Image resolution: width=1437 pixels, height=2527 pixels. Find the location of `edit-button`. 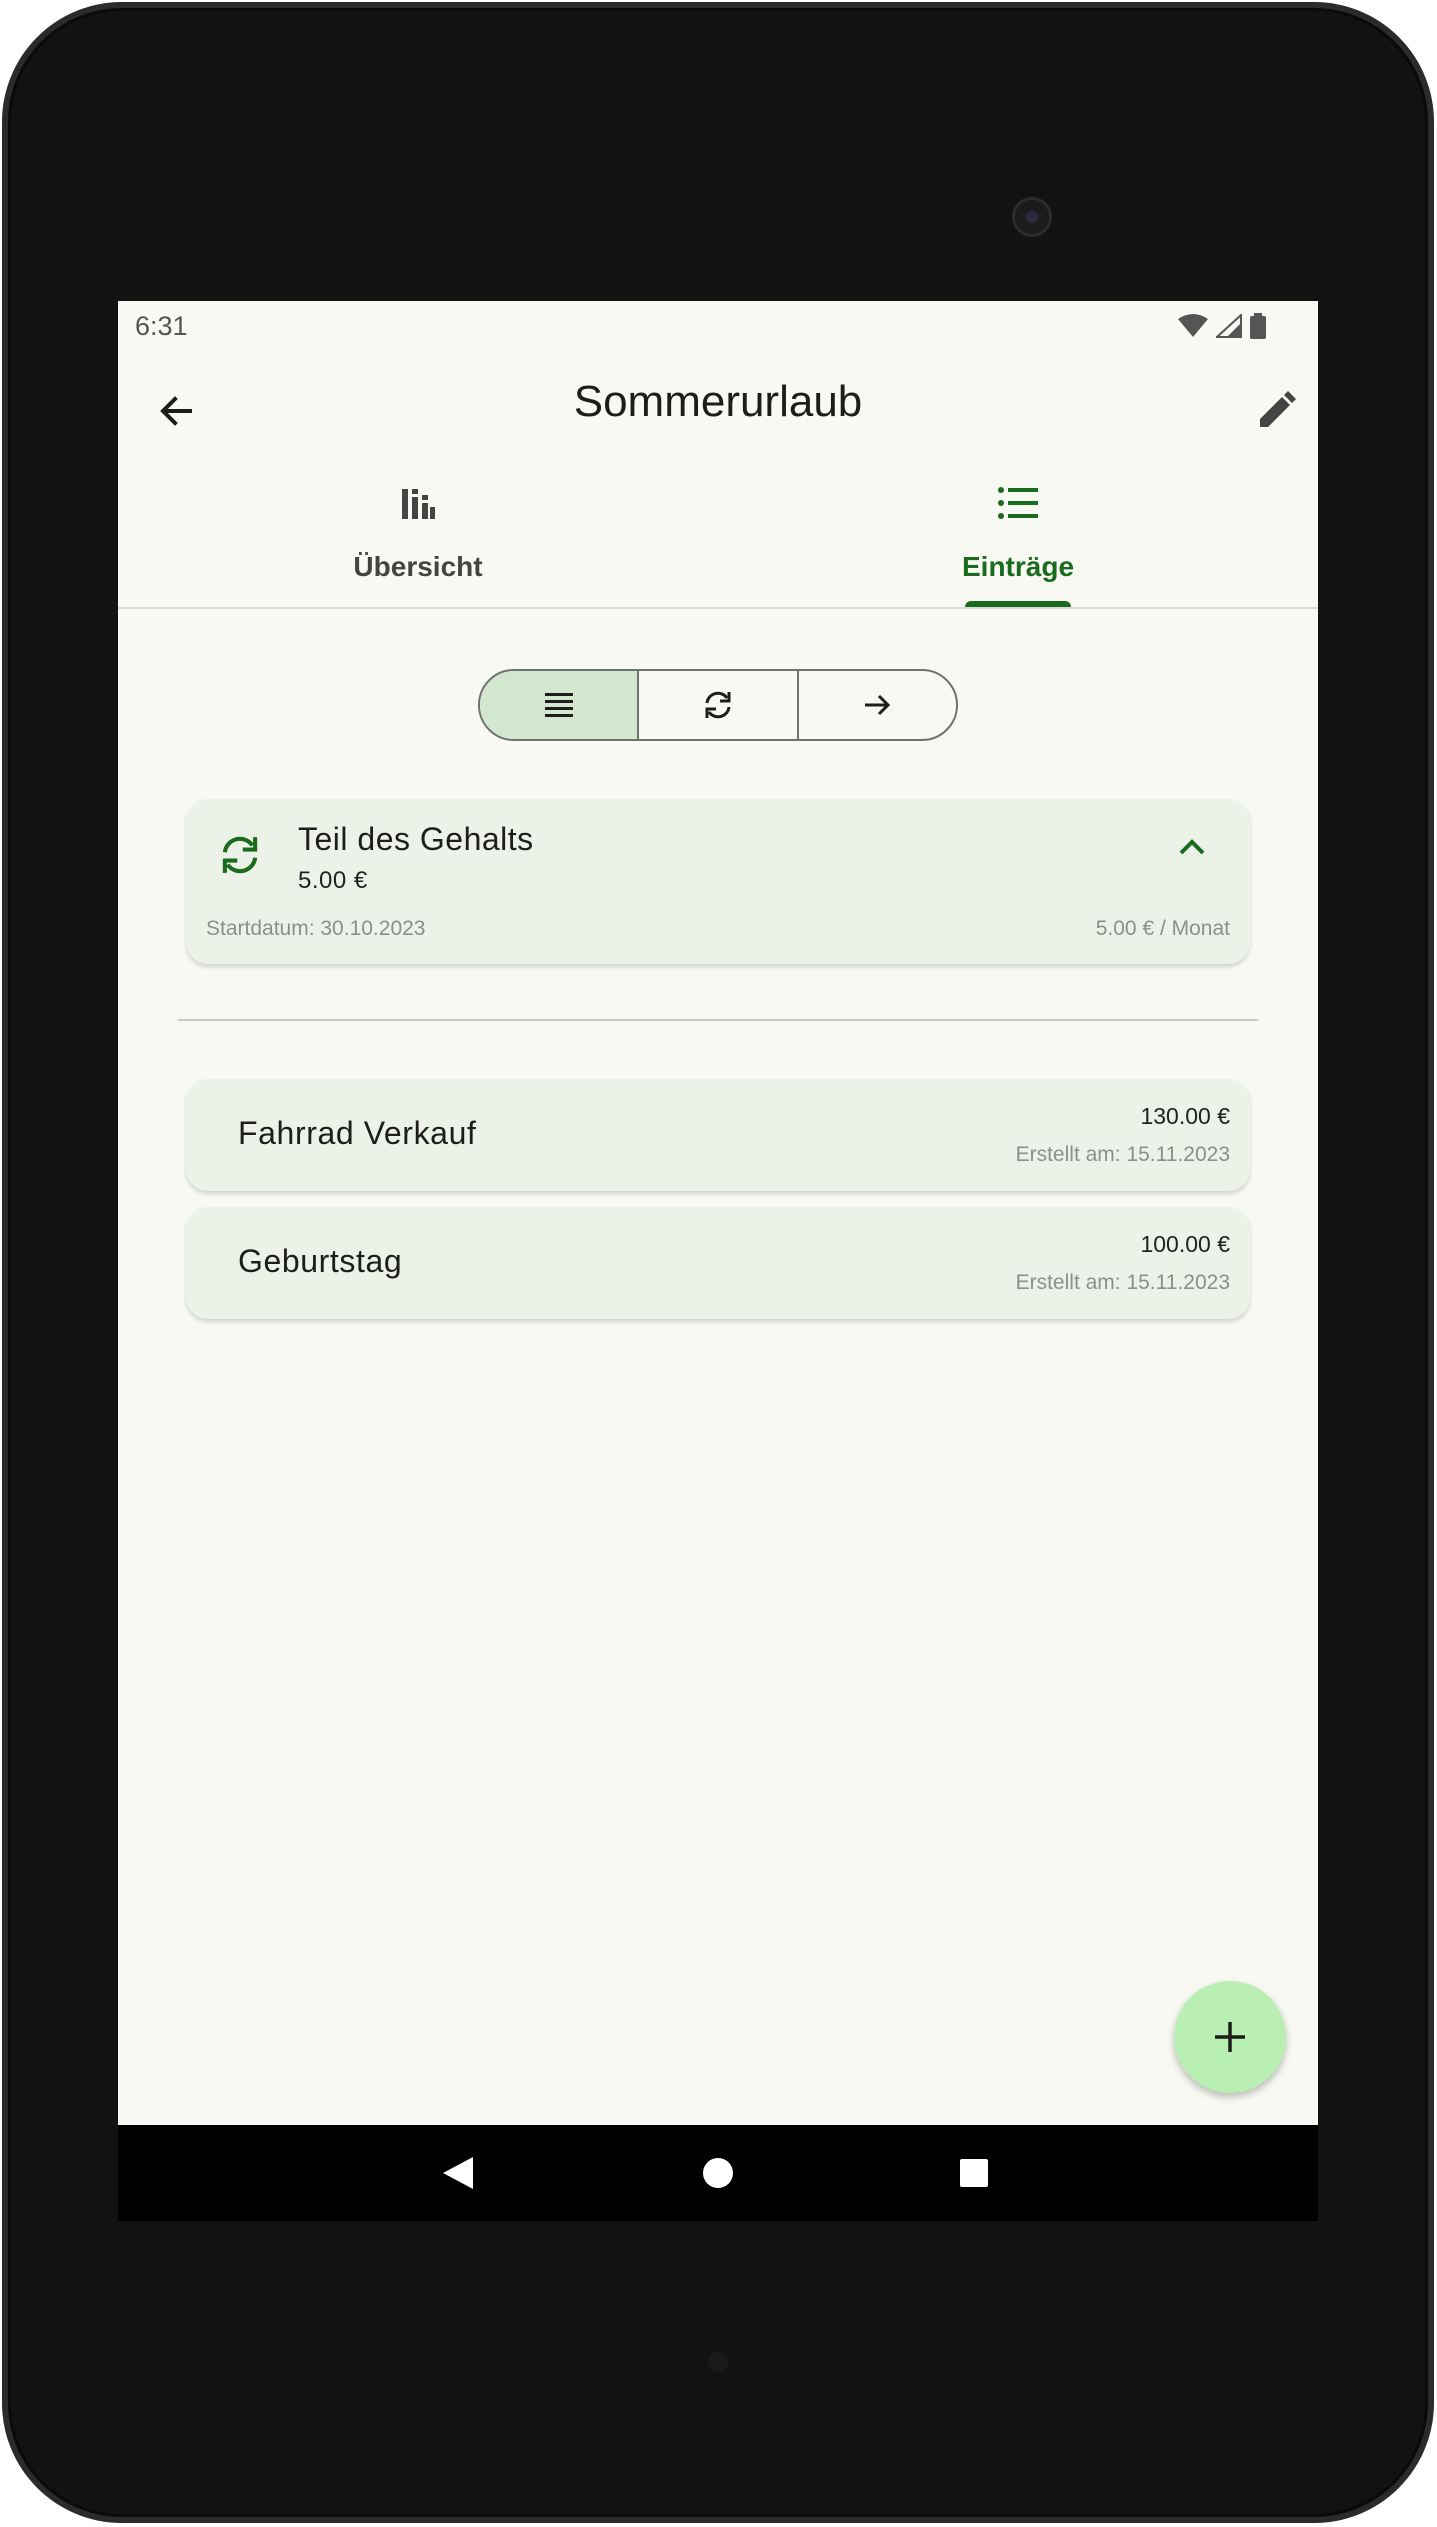

edit-button is located at coordinates (1276, 411).